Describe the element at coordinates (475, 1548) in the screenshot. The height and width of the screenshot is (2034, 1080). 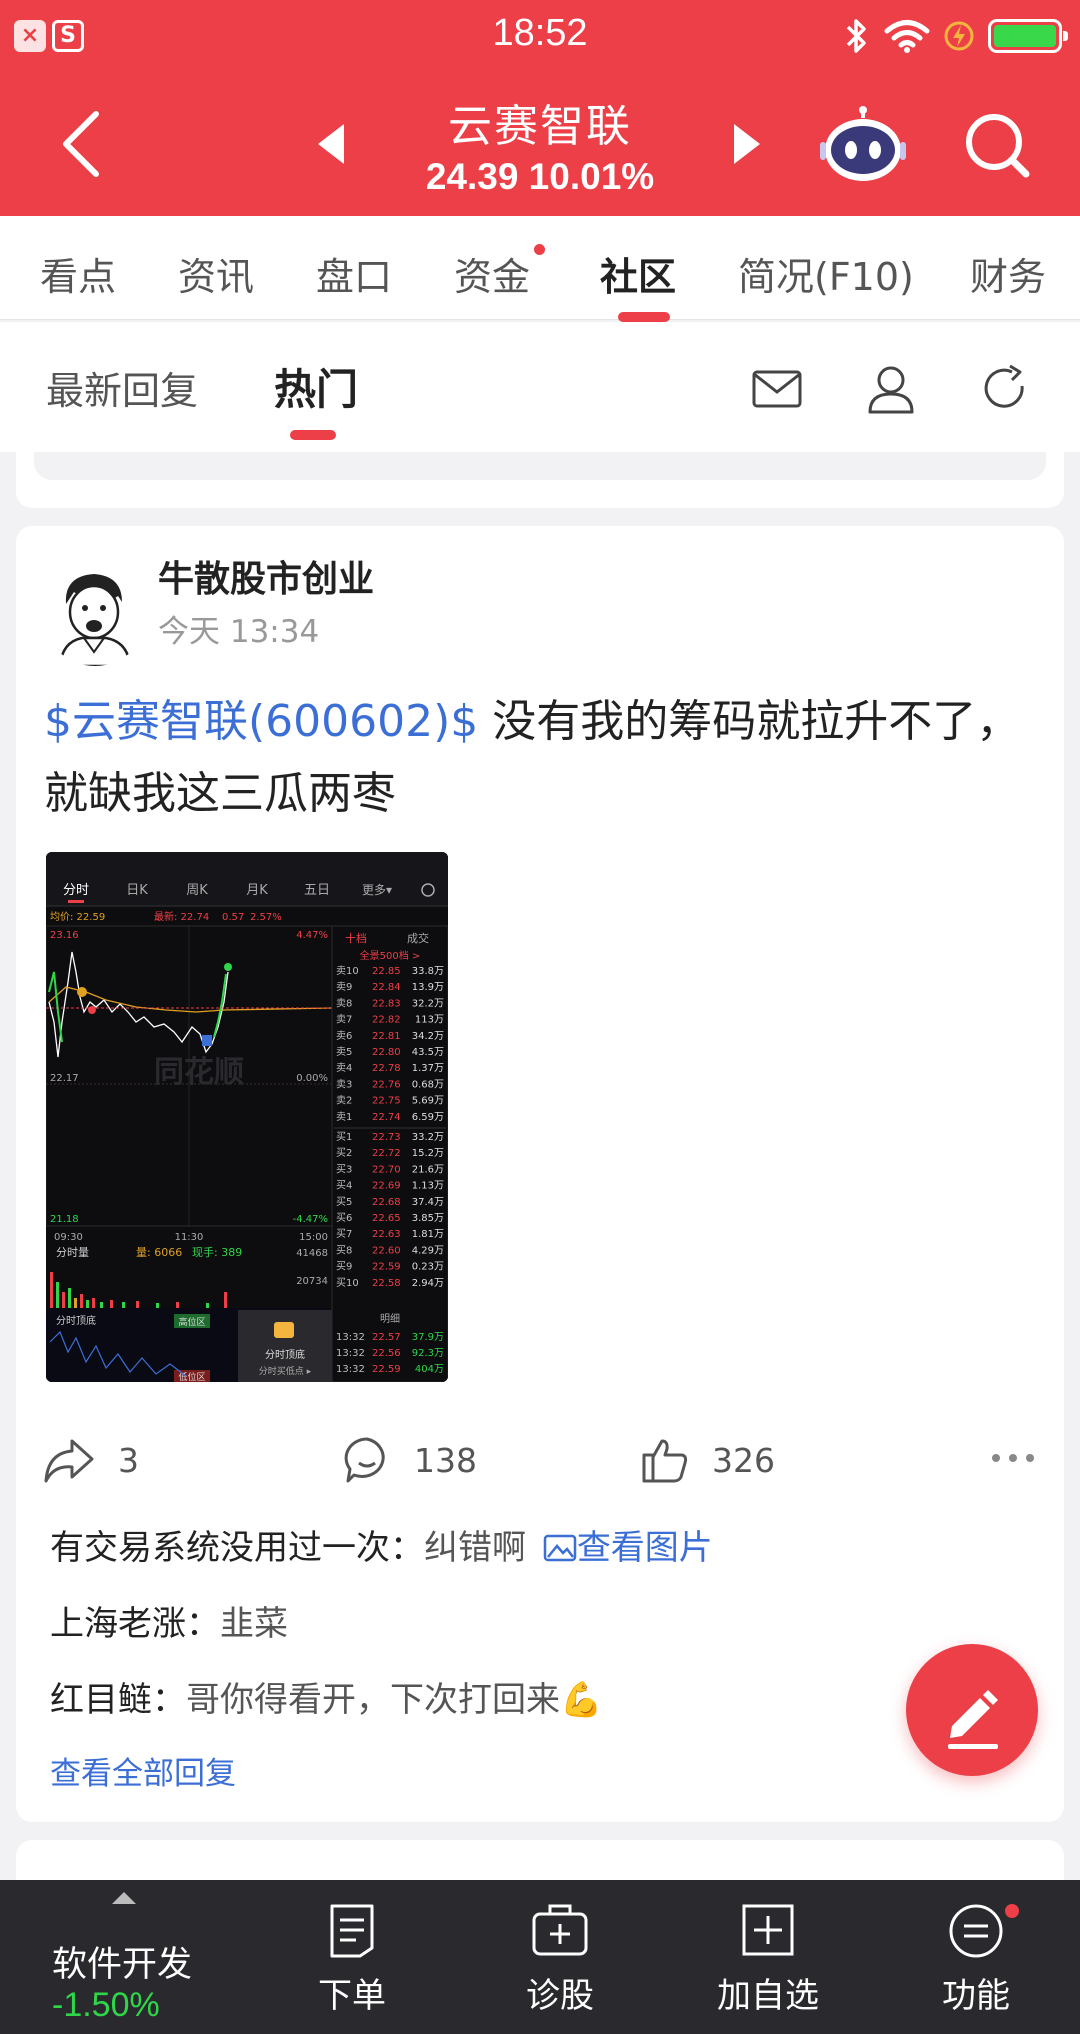
I see `comment-text: 纠错啊` at that location.